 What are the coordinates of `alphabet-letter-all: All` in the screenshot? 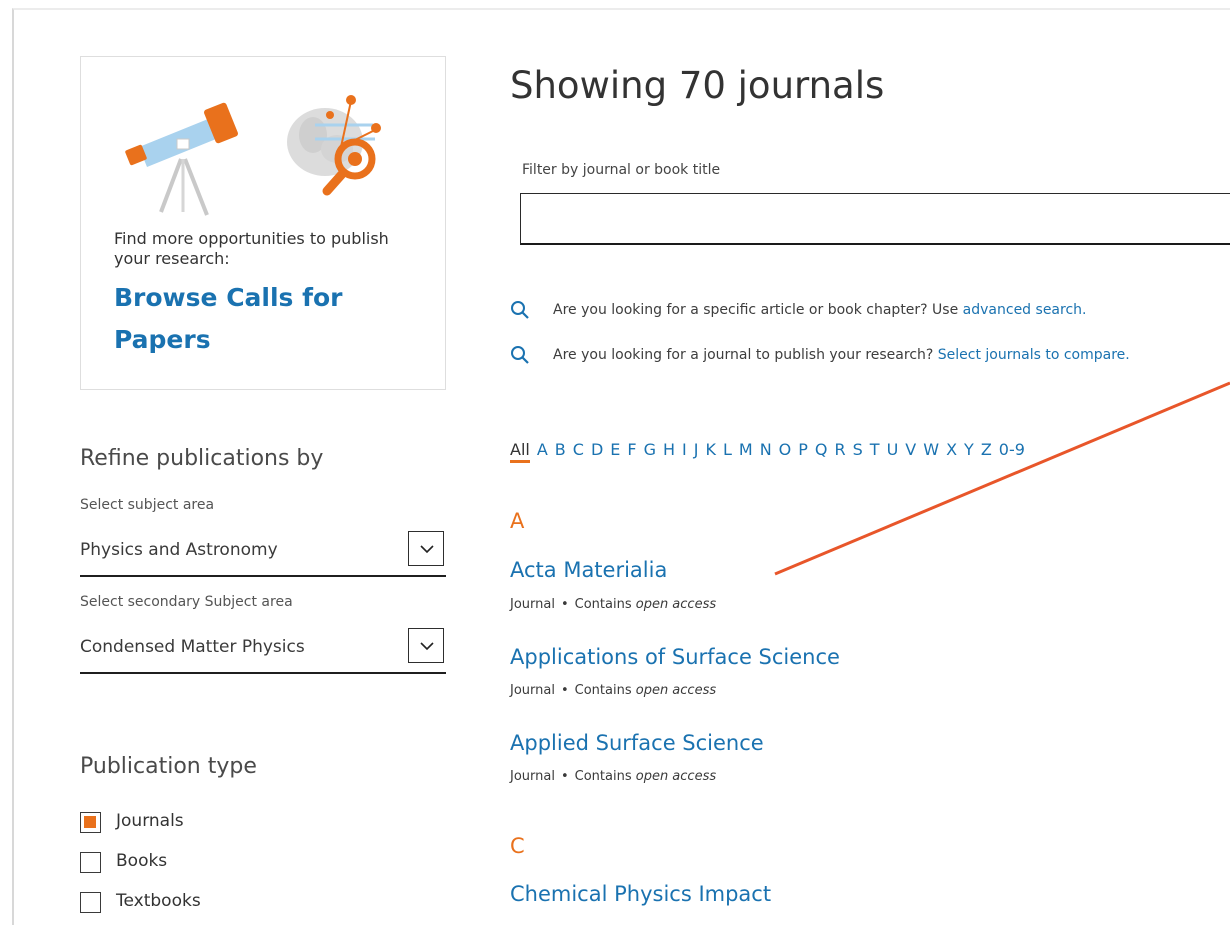 It's located at (520, 451).